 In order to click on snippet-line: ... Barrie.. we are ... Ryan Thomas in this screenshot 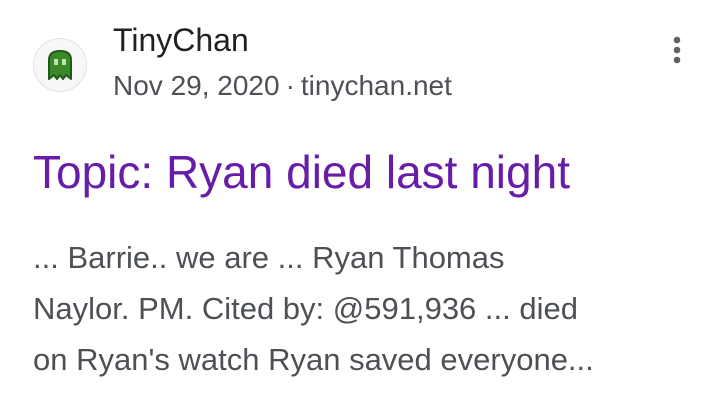, I will do `click(269, 257)`.